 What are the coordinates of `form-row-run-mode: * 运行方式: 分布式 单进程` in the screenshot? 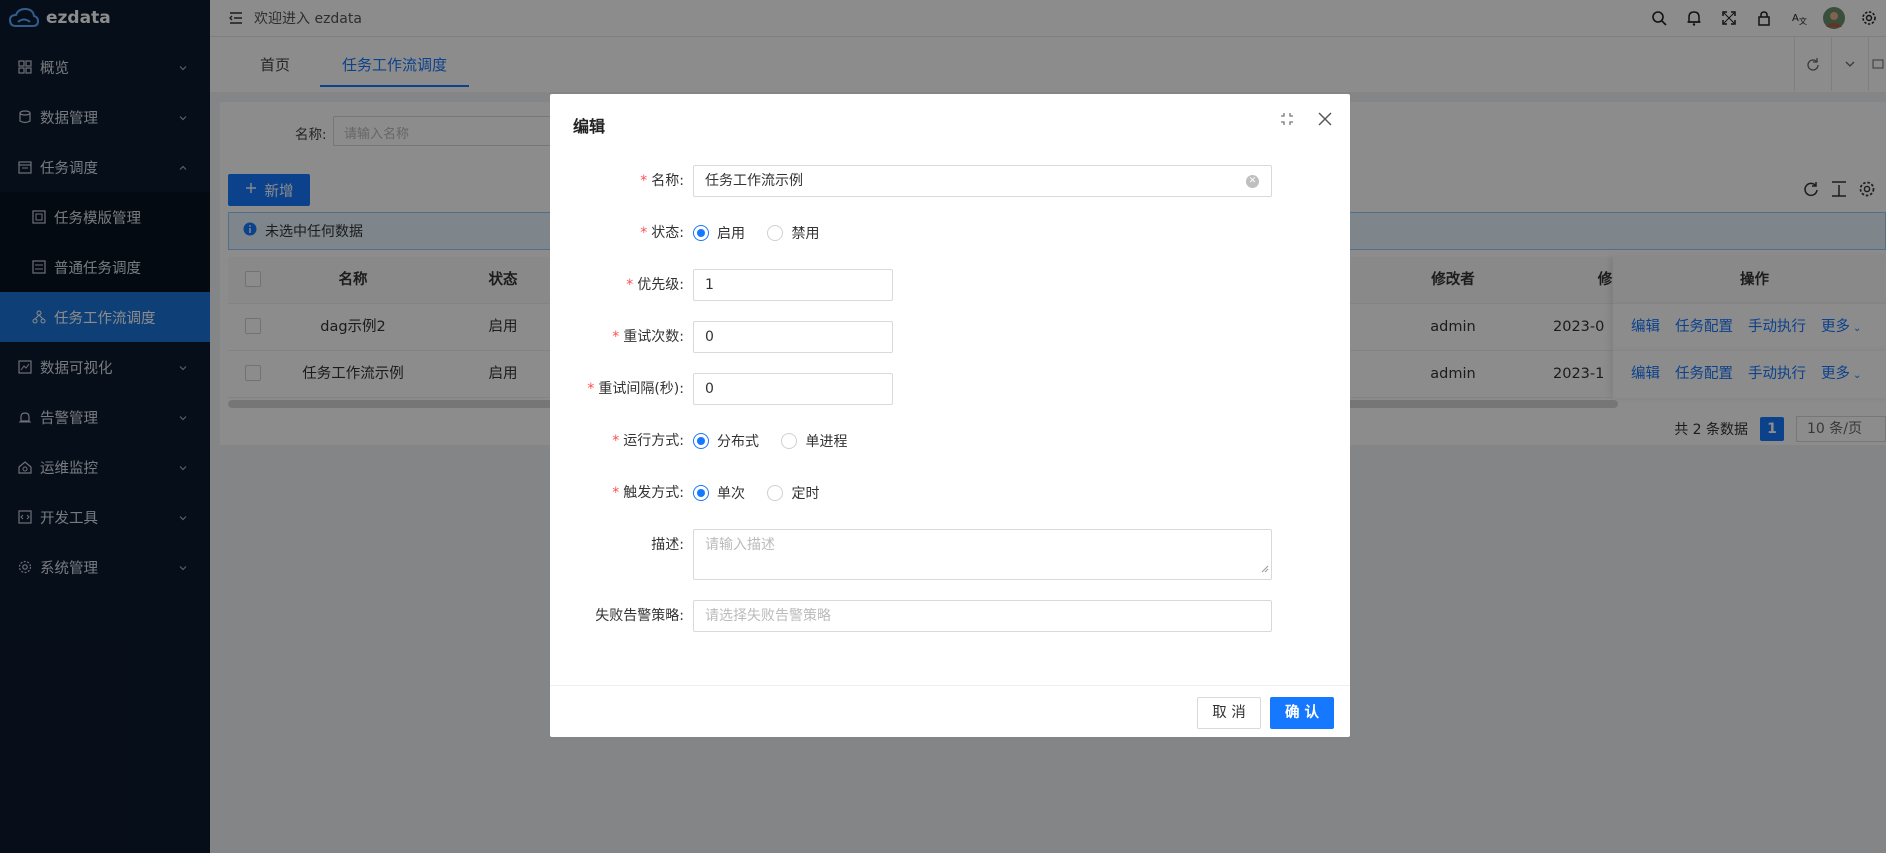 It's located at (950, 441).